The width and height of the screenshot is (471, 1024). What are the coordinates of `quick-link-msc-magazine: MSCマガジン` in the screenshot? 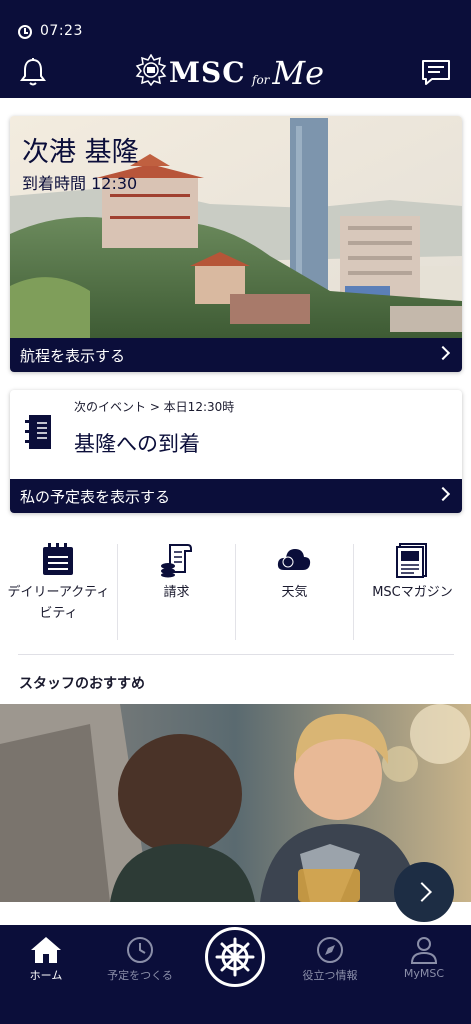 It's located at (412, 592).